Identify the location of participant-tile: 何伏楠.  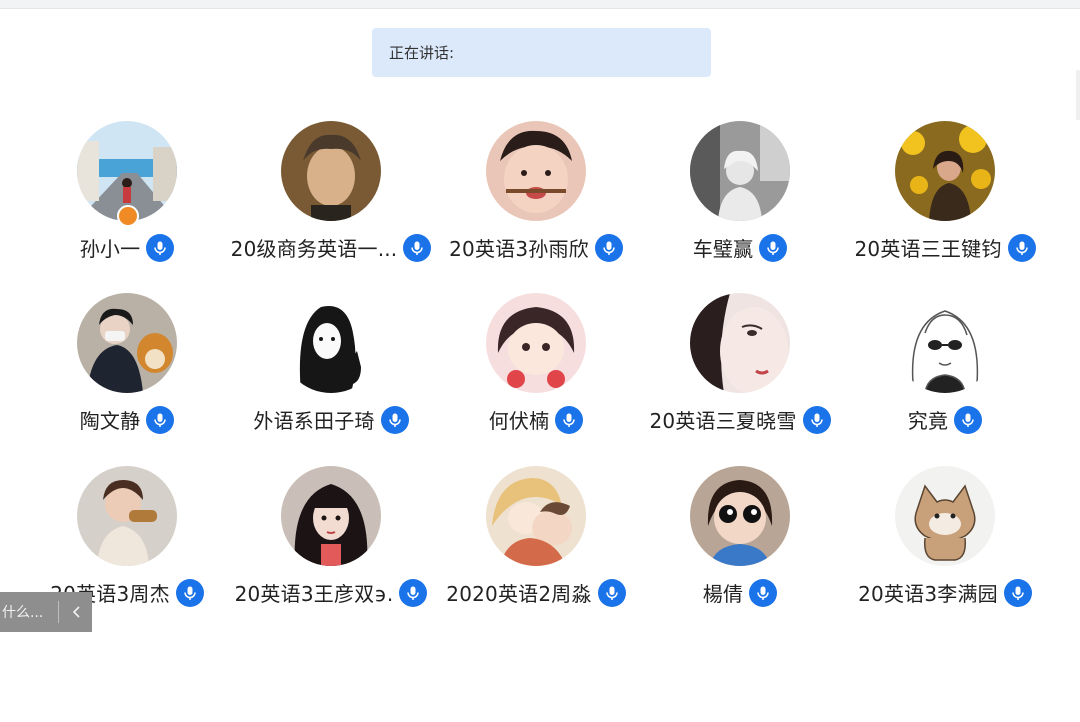
(536, 373).